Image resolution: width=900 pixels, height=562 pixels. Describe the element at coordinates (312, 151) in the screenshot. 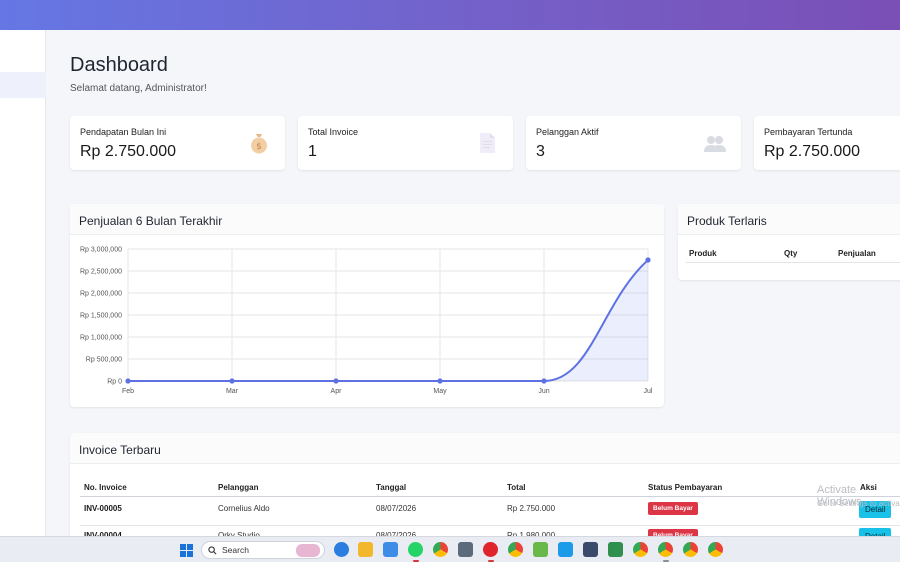

I see `stat-value: 1` at that location.